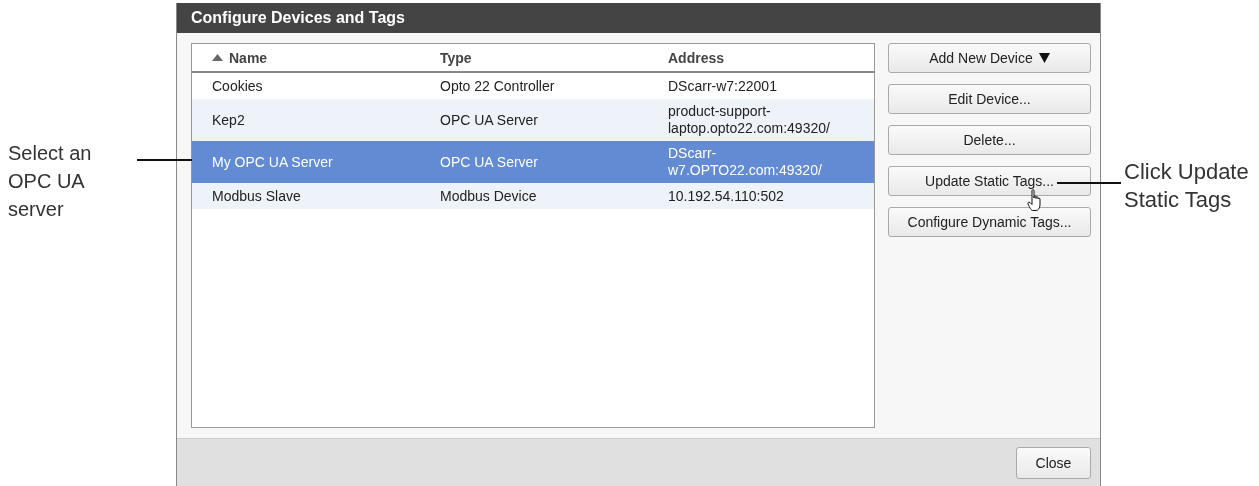 The image size is (1259, 486). What do you see at coordinates (638, 18) in the screenshot?
I see `window-title: Configure Devices and Tags` at bounding box center [638, 18].